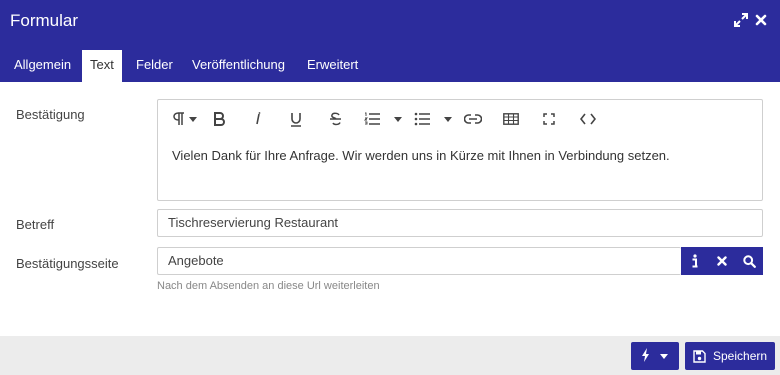 The width and height of the screenshot is (780, 375). I want to click on italic-icon, so click(258, 119).